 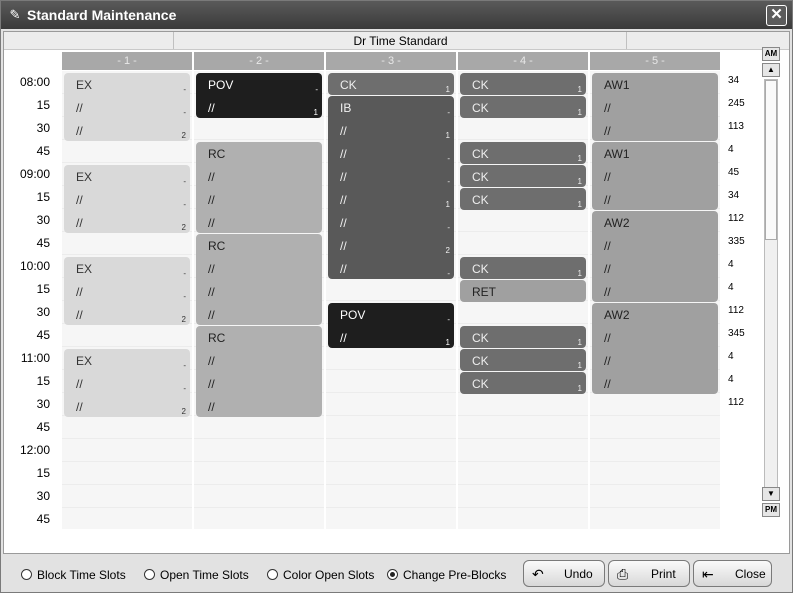 What do you see at coordinates (771, 54) in the screenshot?
I see `am-button: AM` at bounding box center [771, 54].